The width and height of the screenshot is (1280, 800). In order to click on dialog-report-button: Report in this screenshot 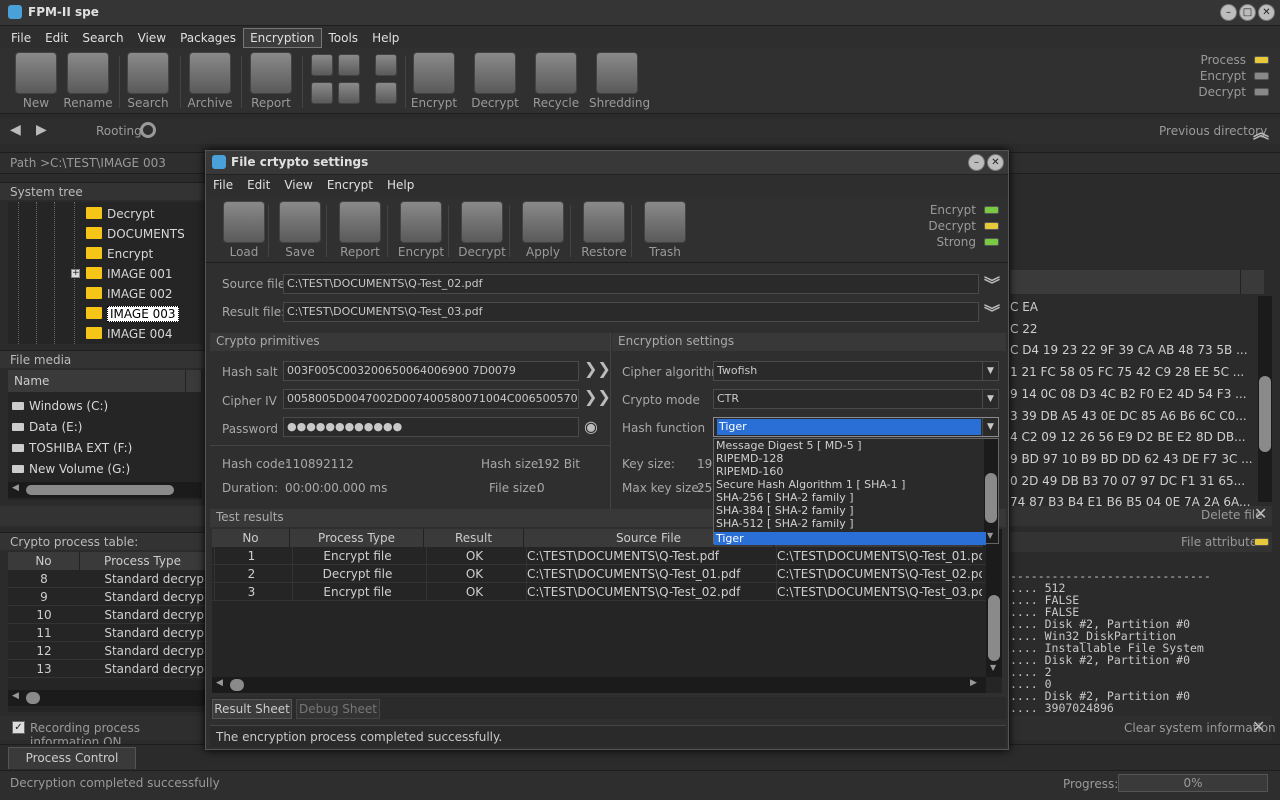, I will do `click(360, 231)`.